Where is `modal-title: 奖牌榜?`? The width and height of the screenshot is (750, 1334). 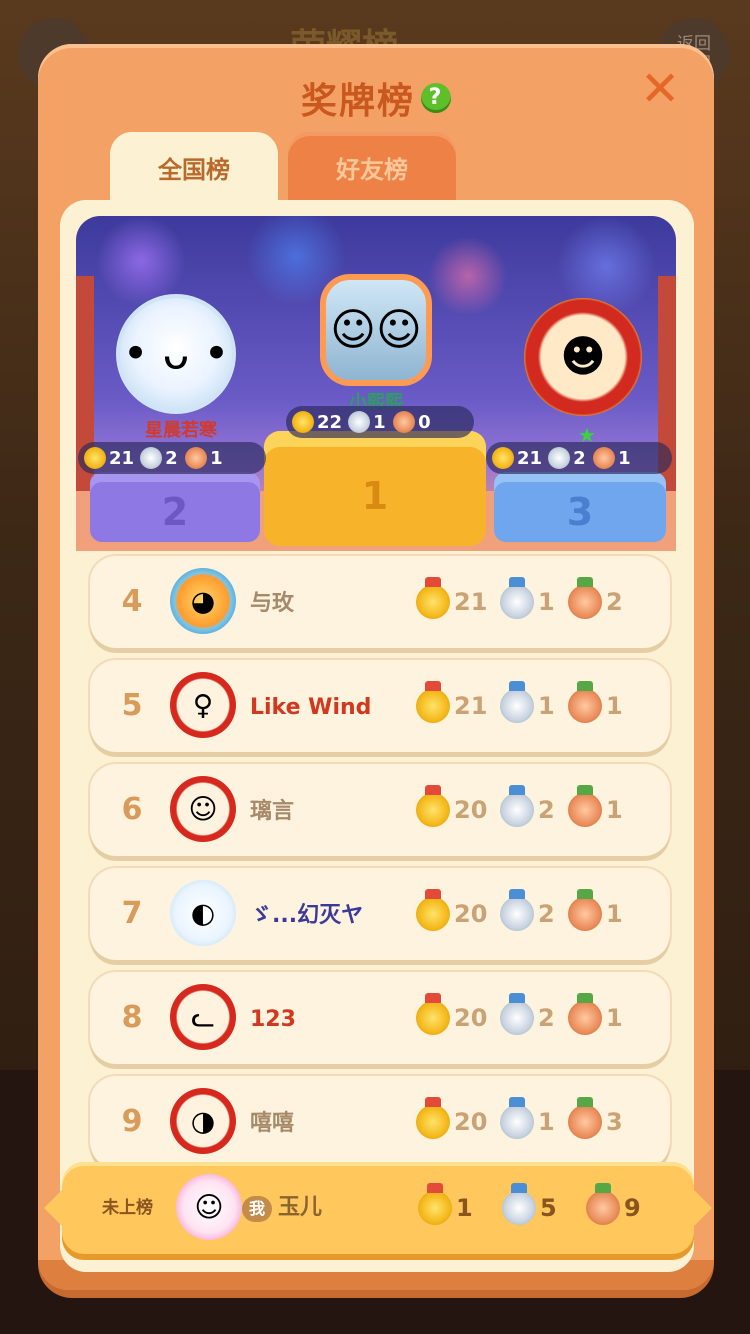 modal-title: 奖牌榜? is located at coordinates (376, 98).